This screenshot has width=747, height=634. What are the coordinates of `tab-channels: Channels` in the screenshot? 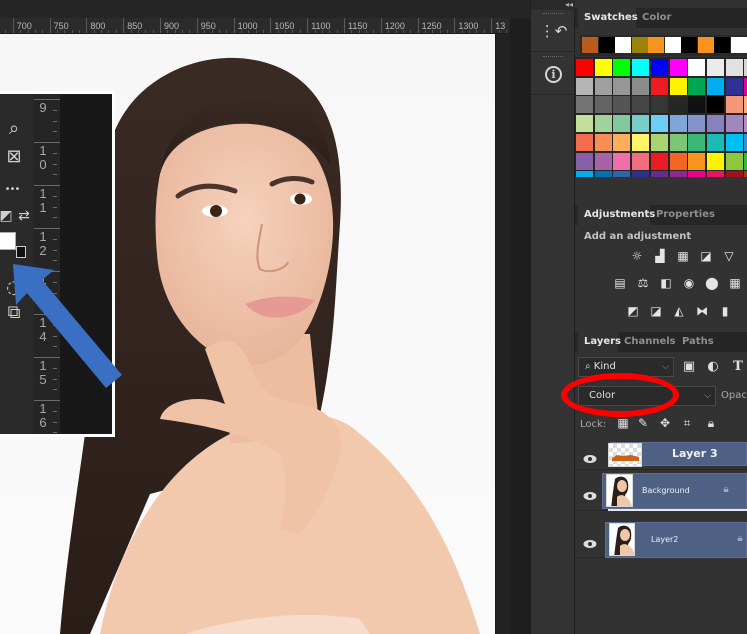 It's located at (647, 342).